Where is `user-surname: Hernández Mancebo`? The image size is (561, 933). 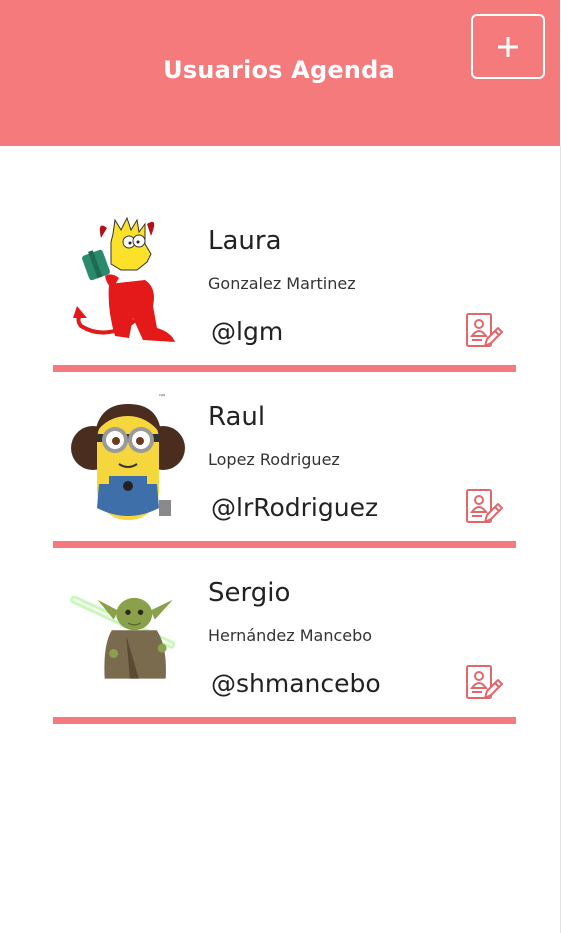 user-surname: Hernández Mancebo is located at coordinates (290, 635).